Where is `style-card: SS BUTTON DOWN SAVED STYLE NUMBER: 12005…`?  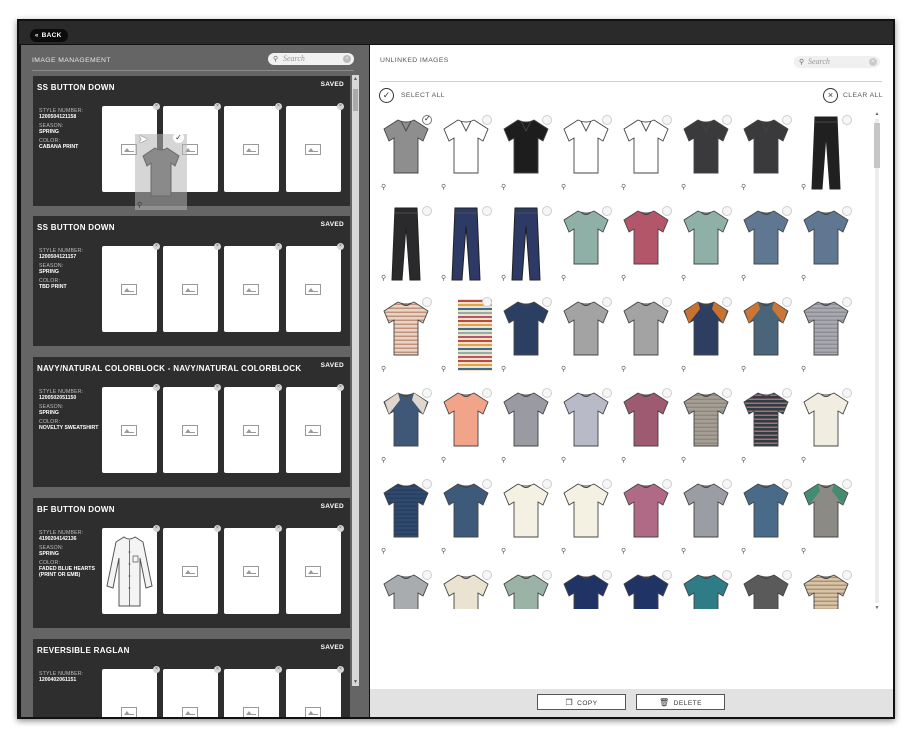
style-card: SS BUTTON DOWN SAVED STYLE NUMBER: 12005… is located at coordinates (191, 281).